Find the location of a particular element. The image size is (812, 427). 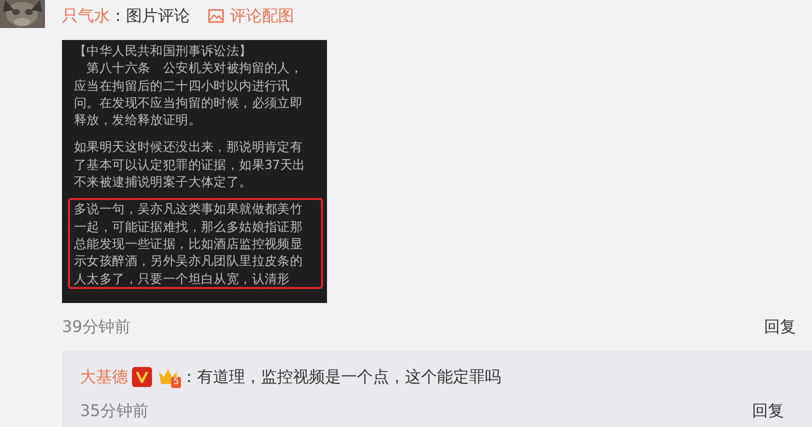

username-link: 大基德 is located at coordinates (104, 377).